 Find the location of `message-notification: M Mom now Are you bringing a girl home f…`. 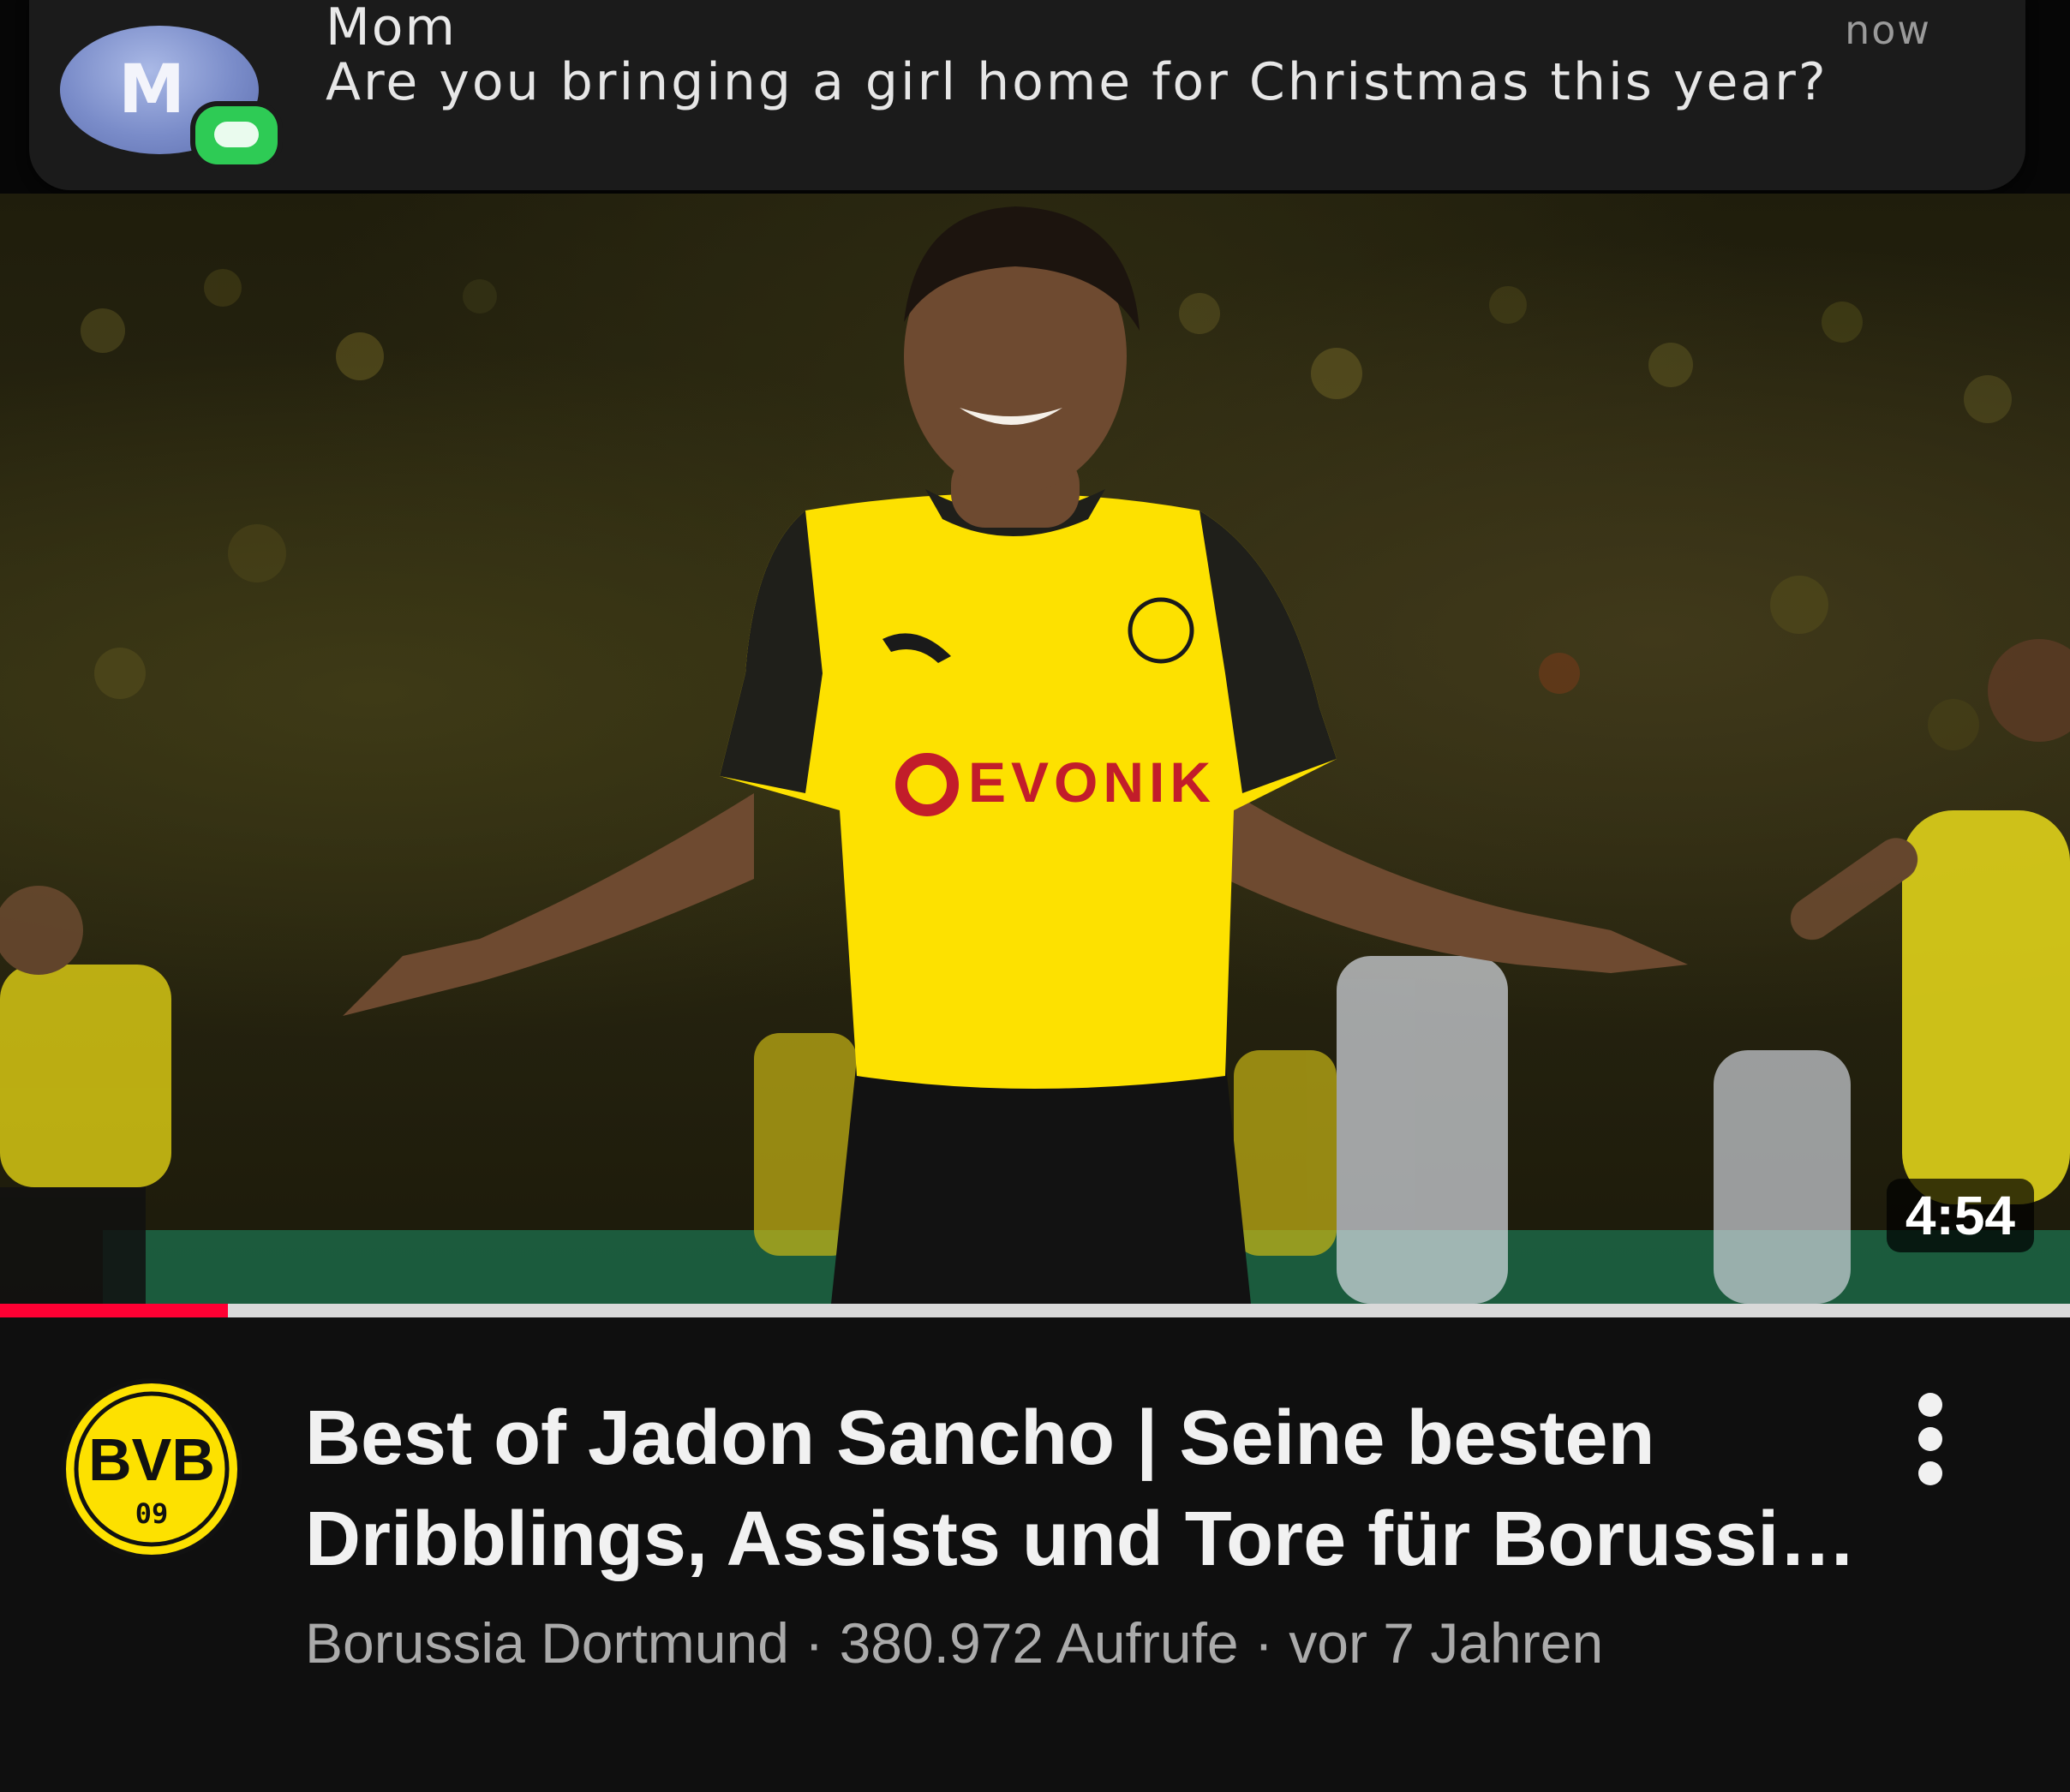

message-notification: M Mom now Are you bringing a girl home f… is located at coordinates (1027, 95).